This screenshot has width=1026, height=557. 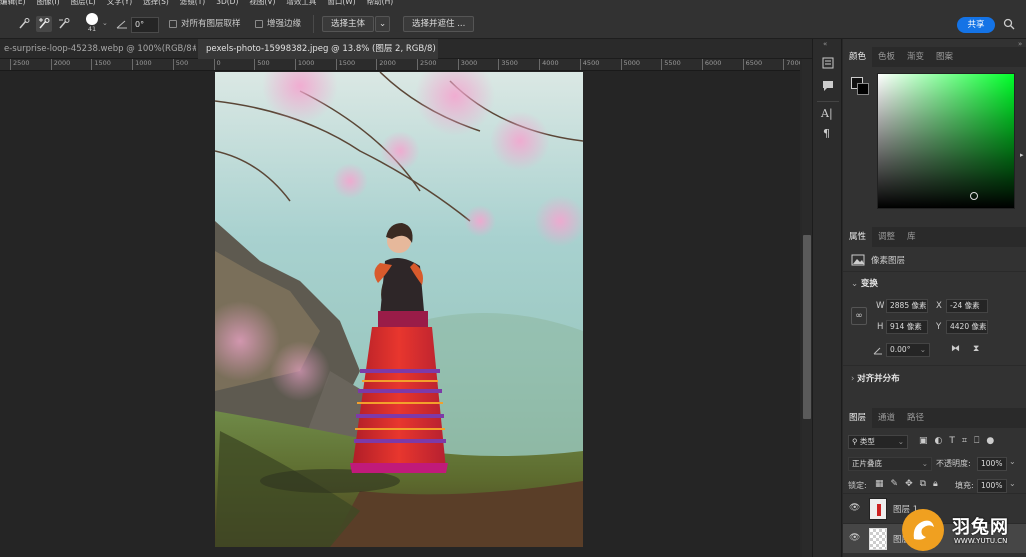 I want to click on quick-select-new-icon, so click(x=24, y=24).